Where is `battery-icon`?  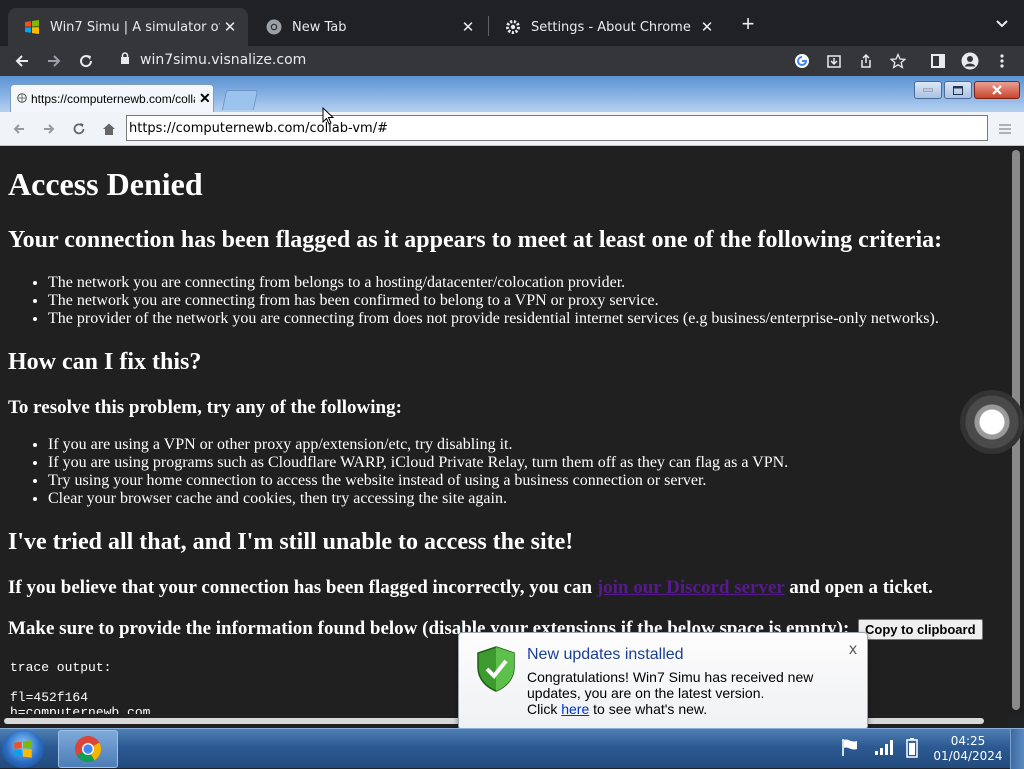
battery-icon is located at coordinates (912, 750).